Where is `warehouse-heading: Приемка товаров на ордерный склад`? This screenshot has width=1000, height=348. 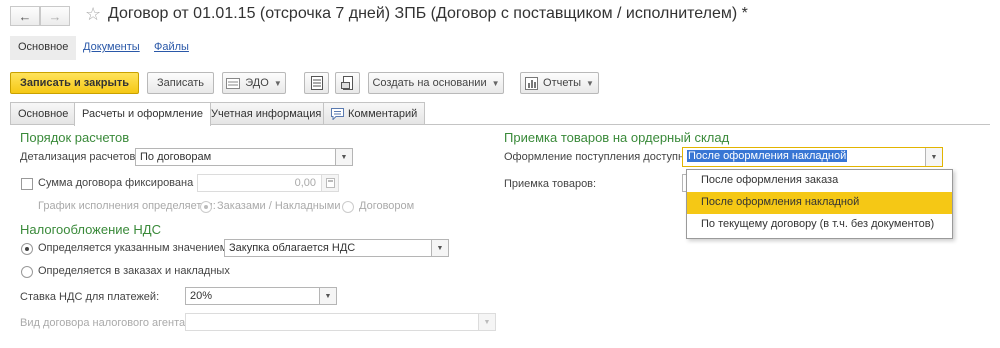 warehouse-heading: Приемка товаров на ордерный склад is located at coordinates (617, 137).